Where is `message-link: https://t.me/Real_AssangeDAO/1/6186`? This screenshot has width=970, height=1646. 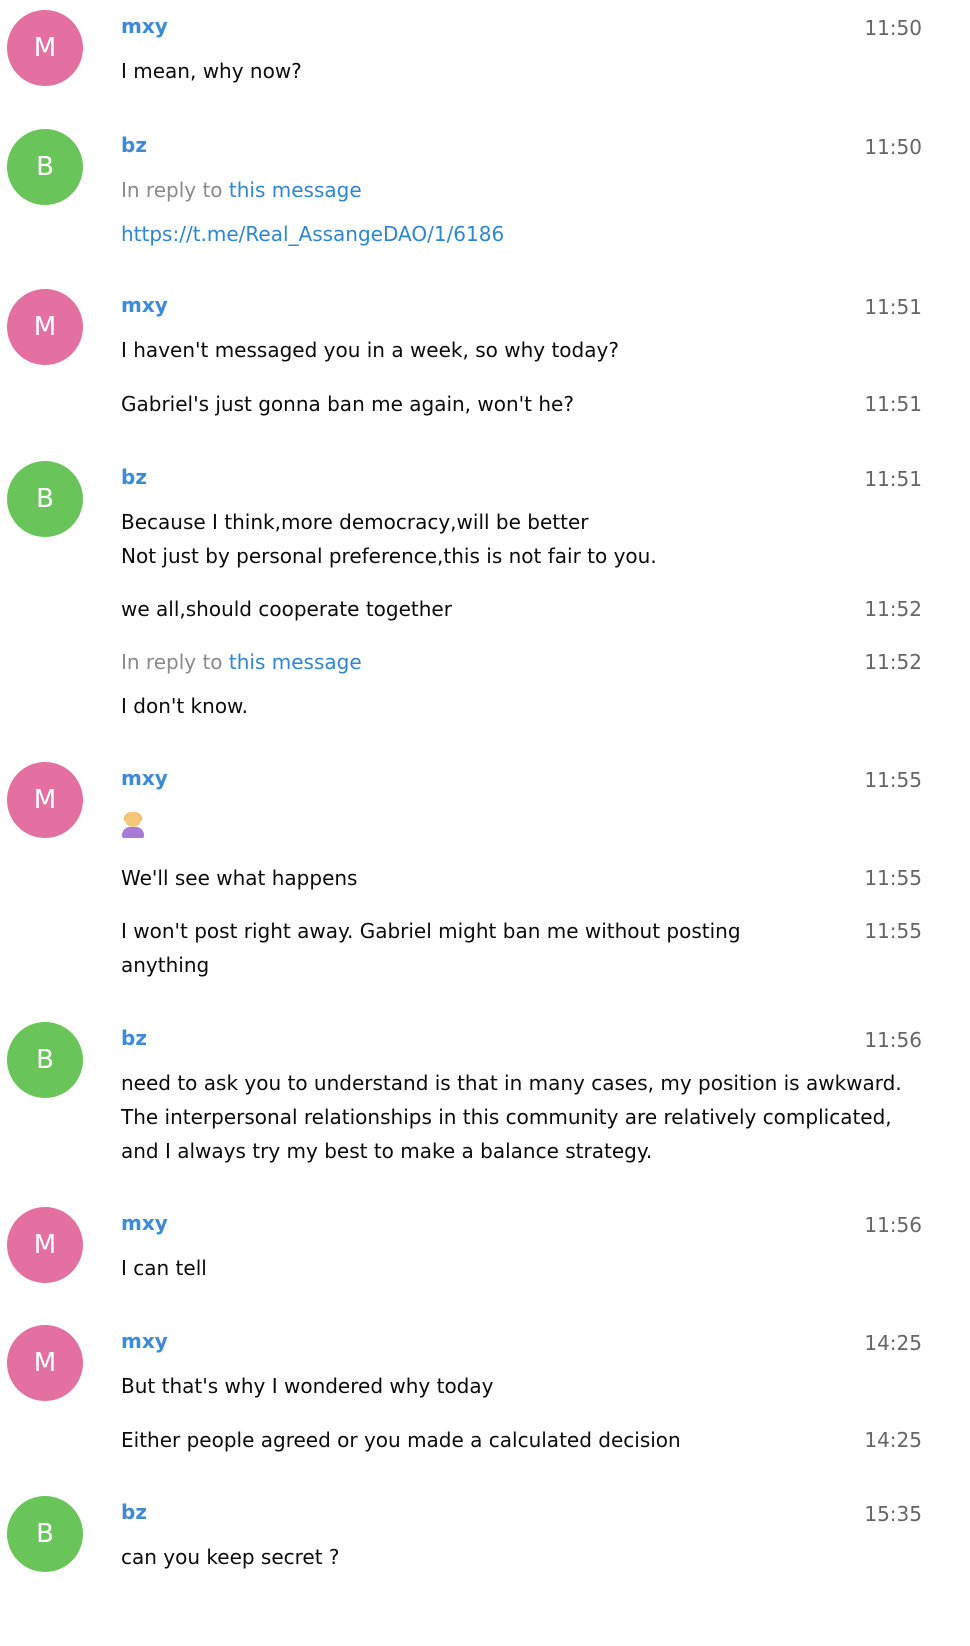 message-link: https://t.me/Real_AssangeDAO/1/6186 is located at coordinates (521, 234).